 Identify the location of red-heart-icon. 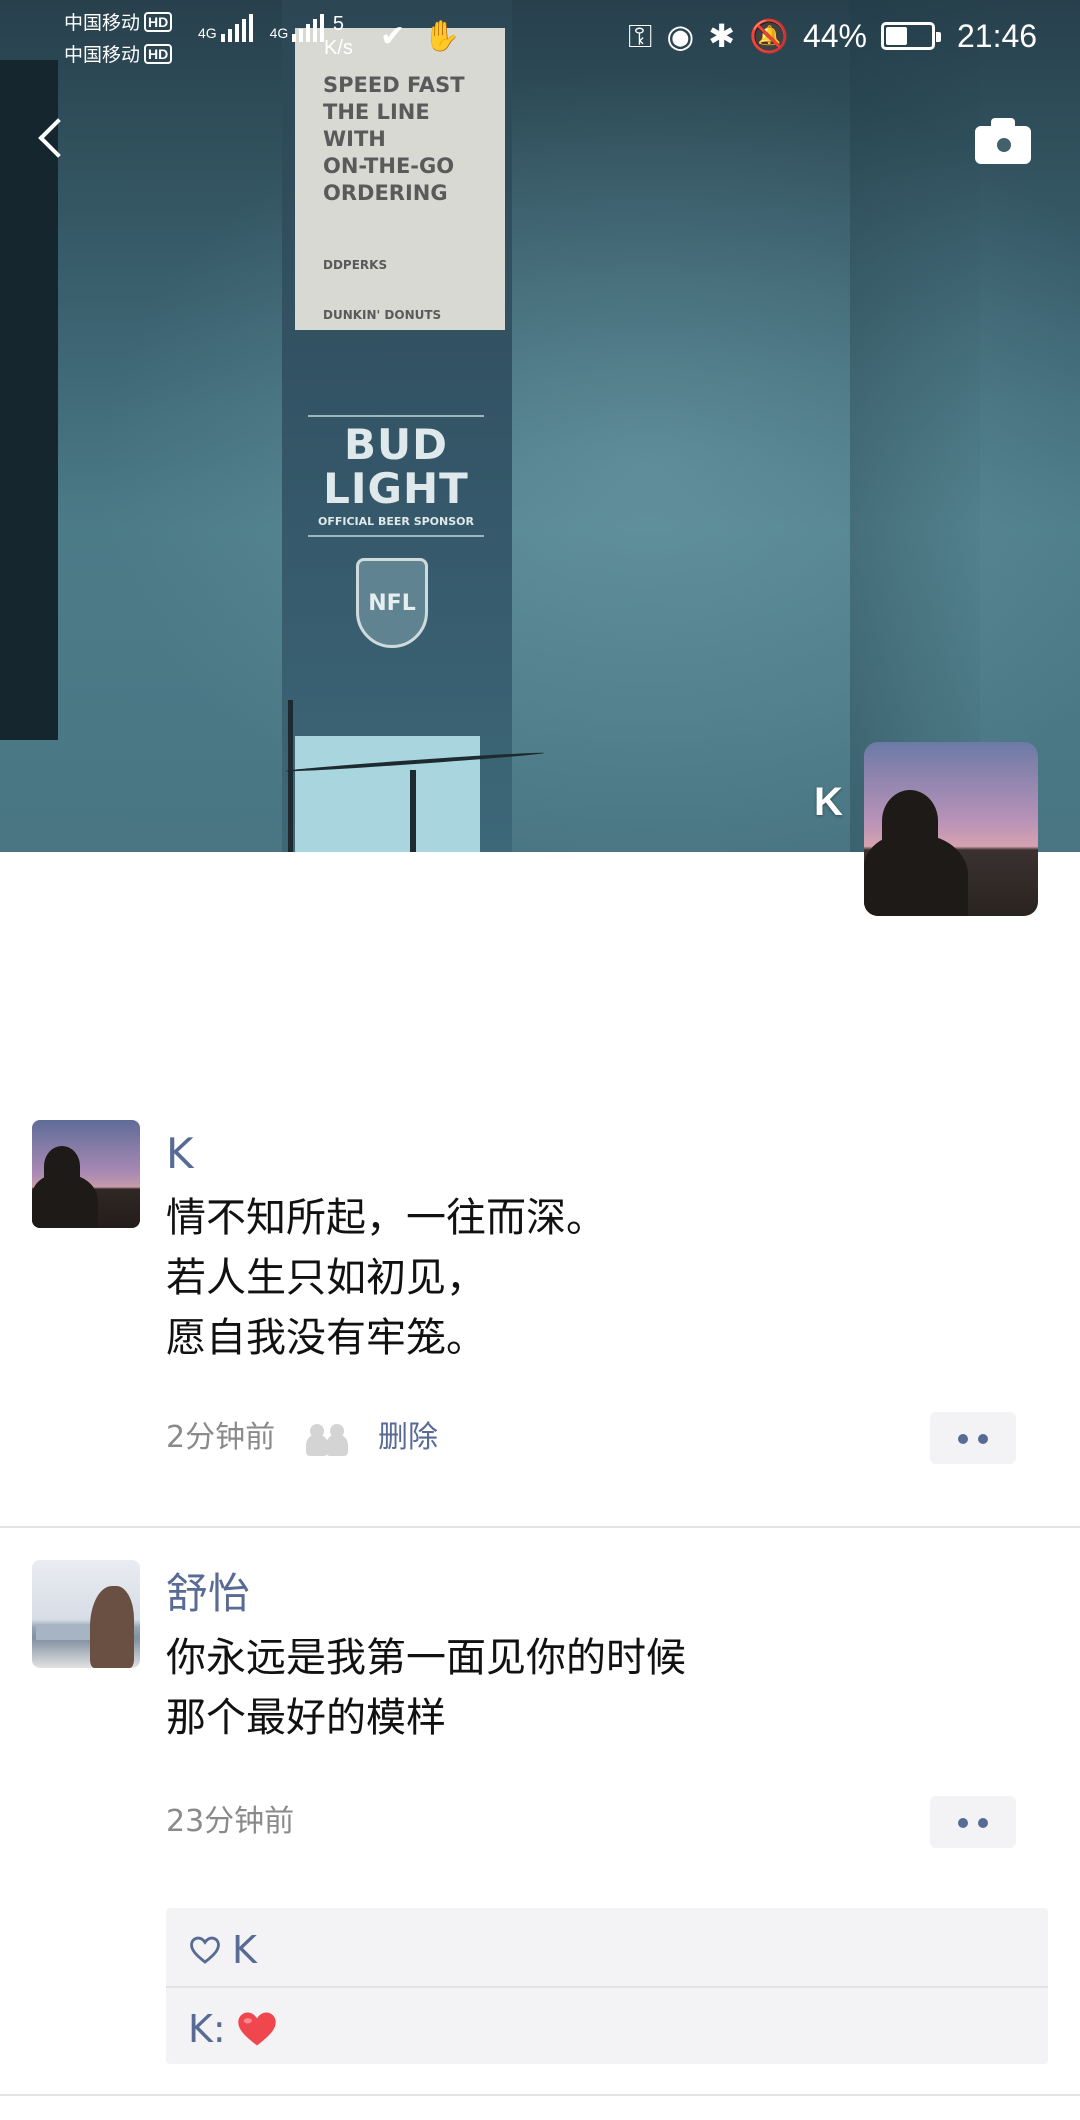
(257, 2029).